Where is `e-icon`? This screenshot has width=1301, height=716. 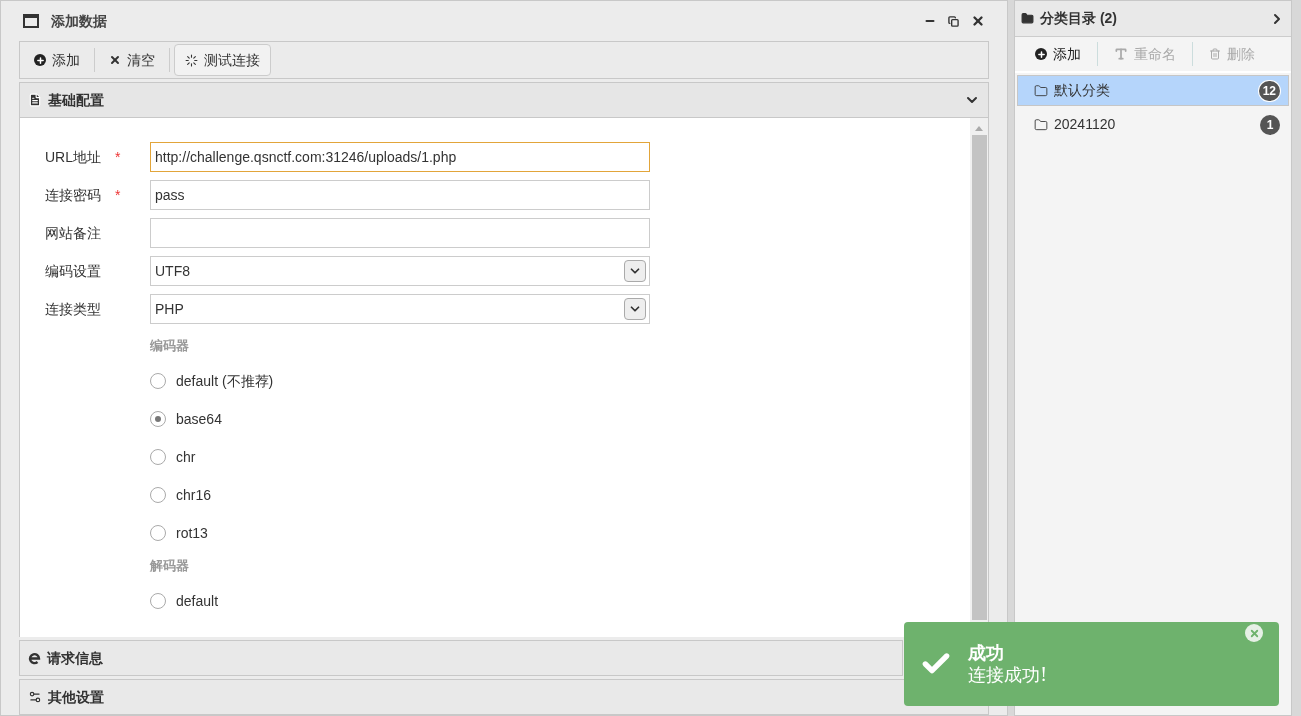
e-icon is located at coordinates (34, 658).